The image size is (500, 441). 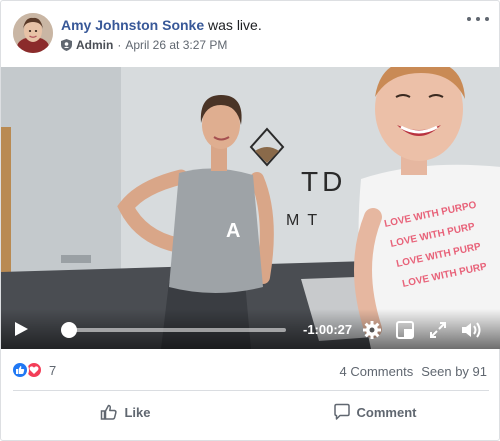 What do you see at coordinates (109, 412) in the screenshot?
I see `thumbs-up-icon` at bounding box center [109, 412].